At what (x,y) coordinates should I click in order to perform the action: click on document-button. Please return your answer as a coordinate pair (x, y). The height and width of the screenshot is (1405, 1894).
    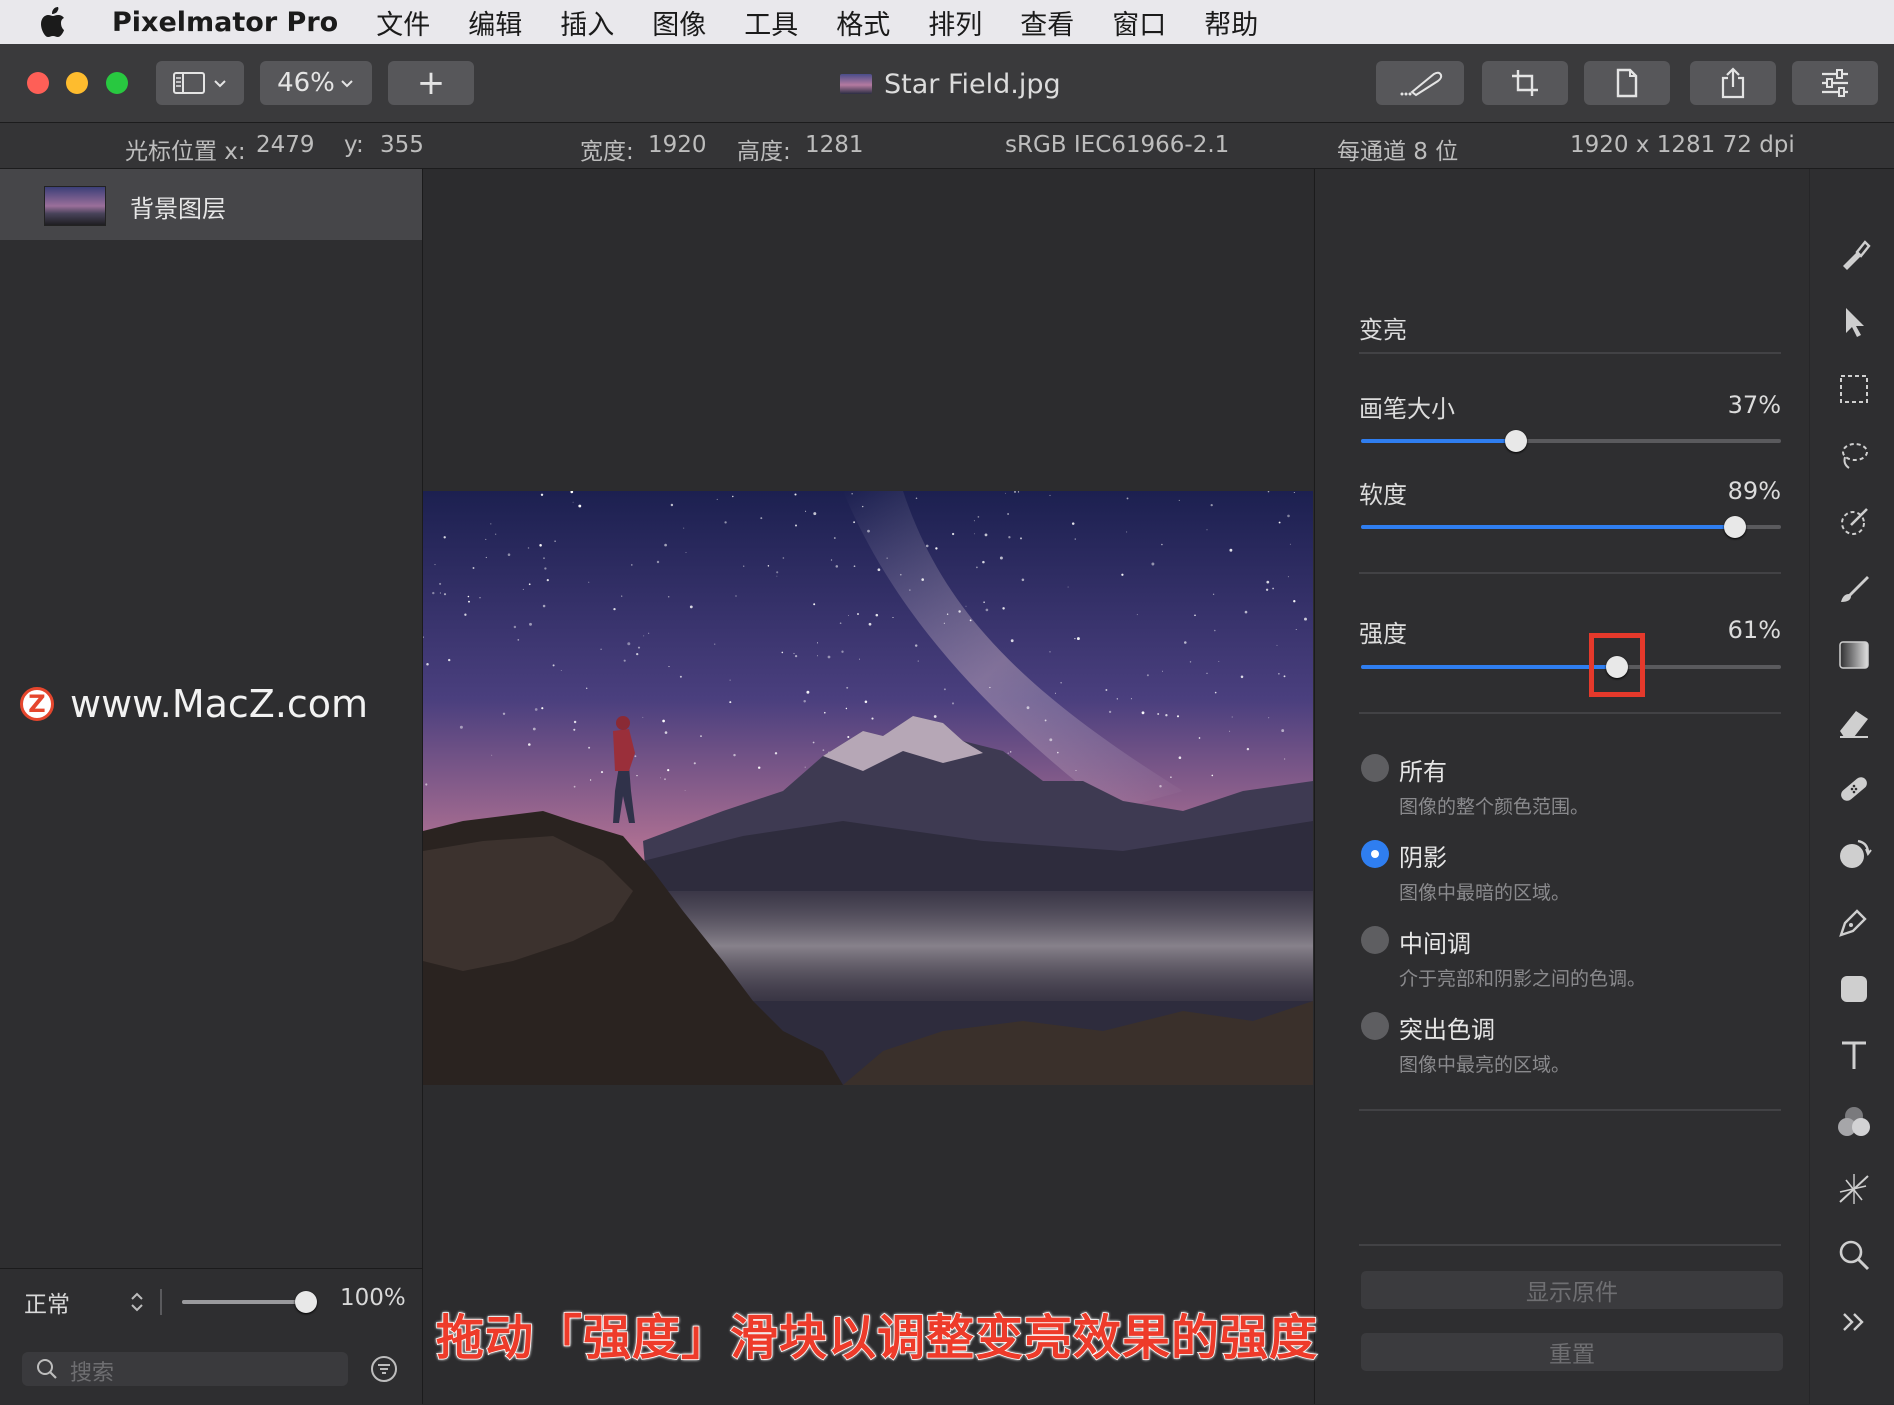
    Looking at the image, I should click on (1627, 83).